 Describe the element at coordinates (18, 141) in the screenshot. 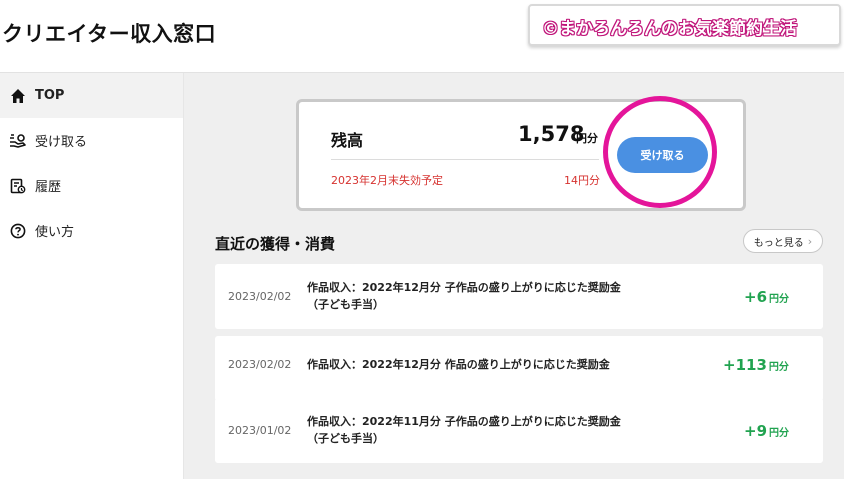

I see `receive-icon` at that location.